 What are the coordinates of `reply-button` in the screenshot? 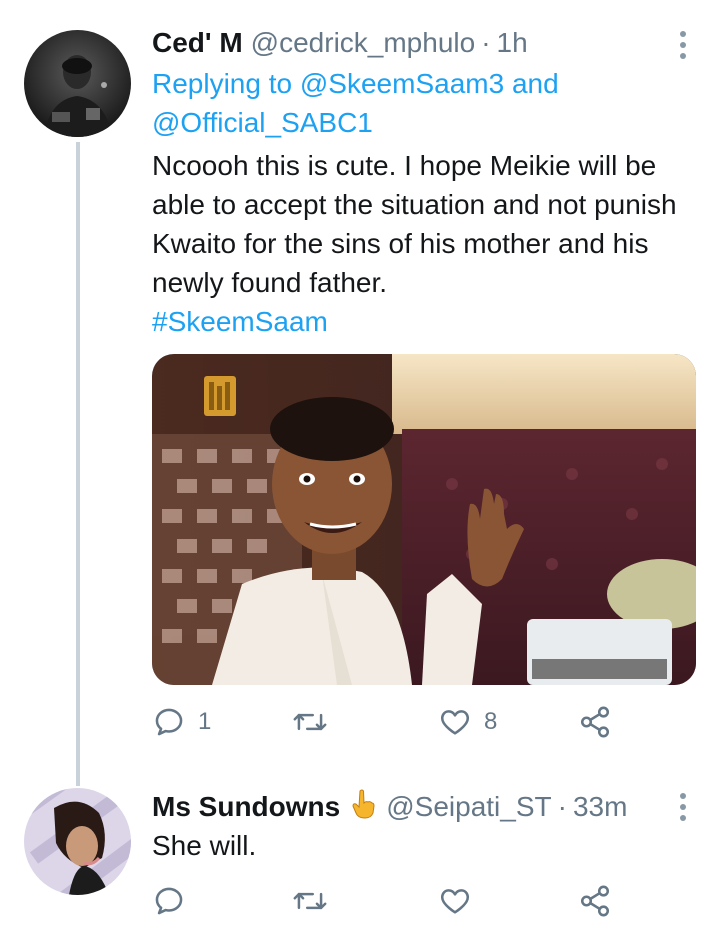 It's located at (175, 901).